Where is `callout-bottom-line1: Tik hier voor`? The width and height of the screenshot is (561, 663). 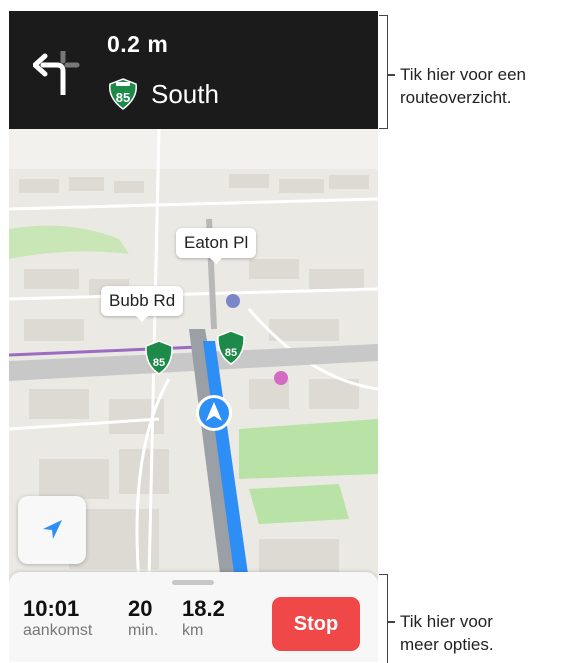 callout-bottom-line1: Tik hier voor is located at coordinates (446, 621).